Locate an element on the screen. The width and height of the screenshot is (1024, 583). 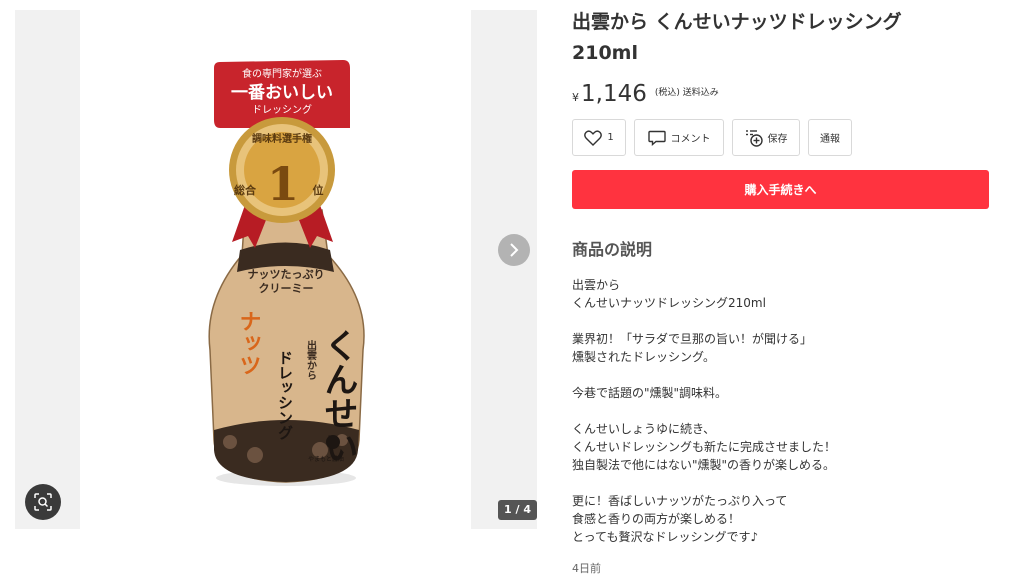
product-title-line1: 出雲から くんせいナッツドレッシング is located at coordinates (737, 22).